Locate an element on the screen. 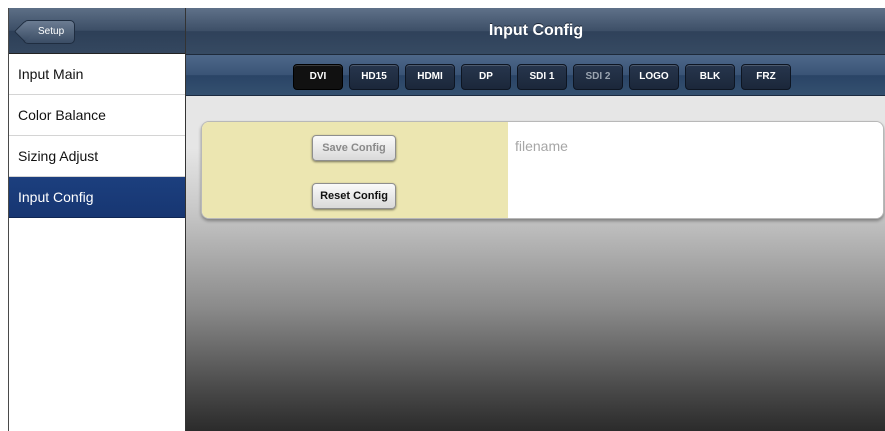 This screenshot has height=431, width=885. save-config-button: Save Config is located at coordinates (354, 148).